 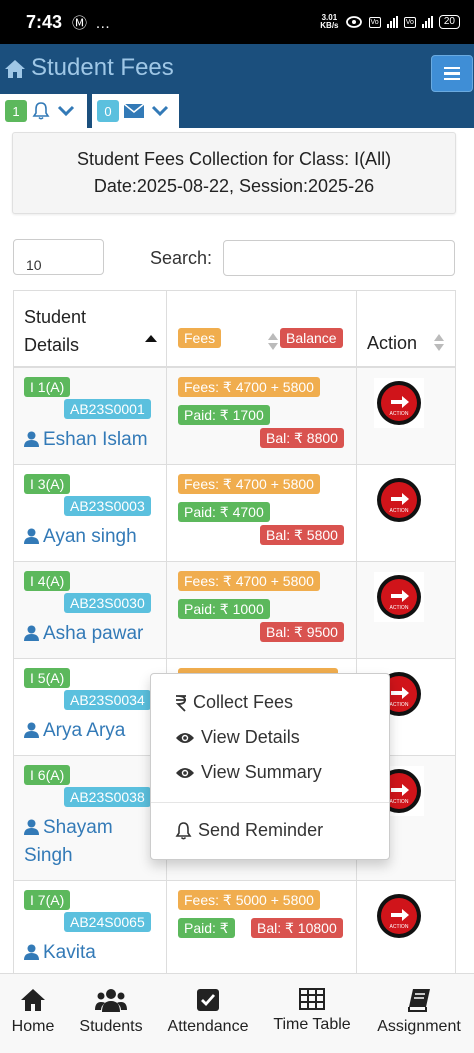 I want to click on paid-badge: Paid: ₹ 1000, so click(x=224, y=609).